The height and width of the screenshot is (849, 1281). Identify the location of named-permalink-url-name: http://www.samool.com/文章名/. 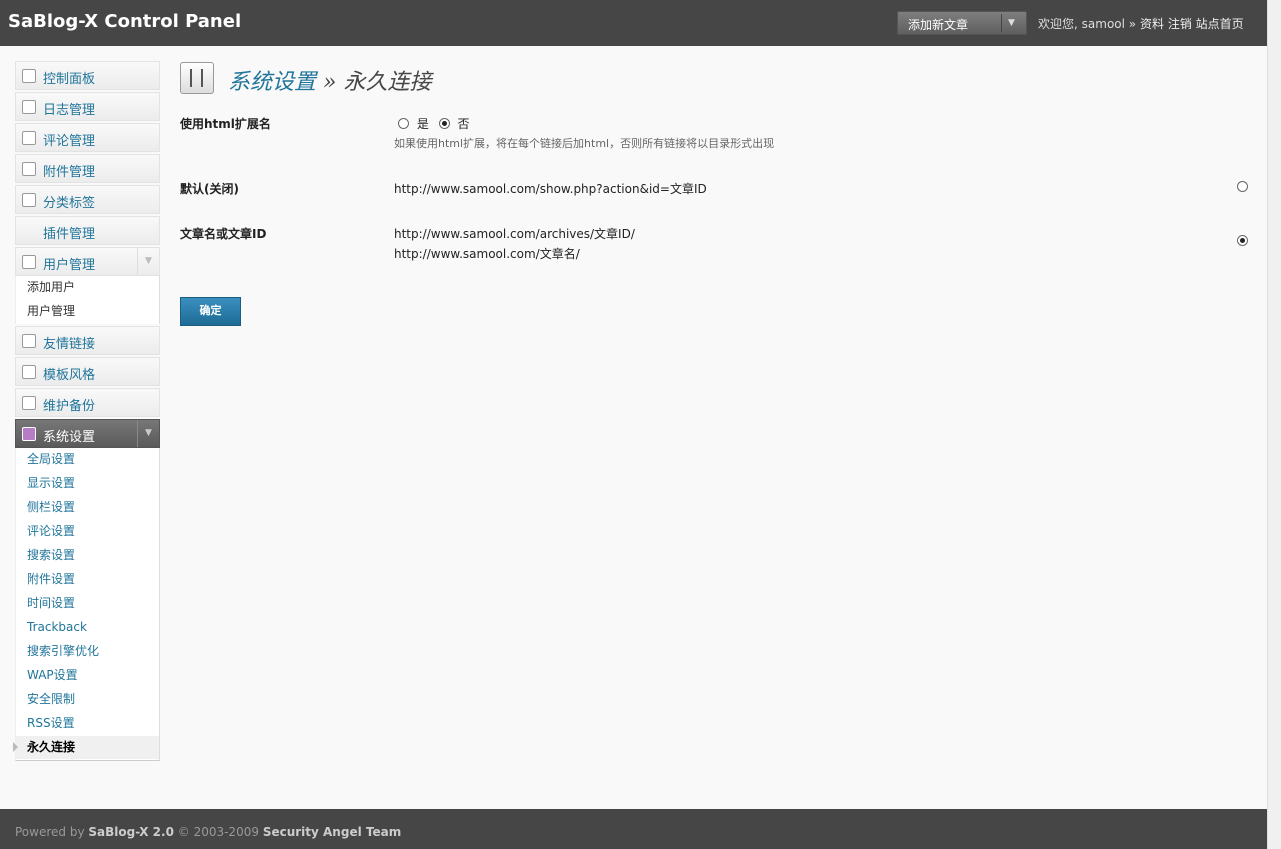
(487, 254).